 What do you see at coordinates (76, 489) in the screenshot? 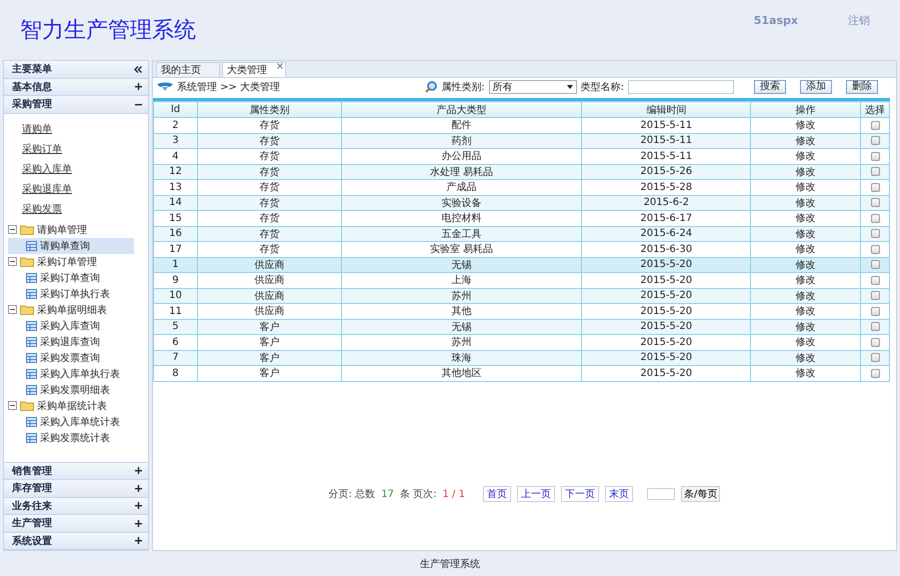
I see `menu-section: 库存管理` at bounding box center [76, 489].